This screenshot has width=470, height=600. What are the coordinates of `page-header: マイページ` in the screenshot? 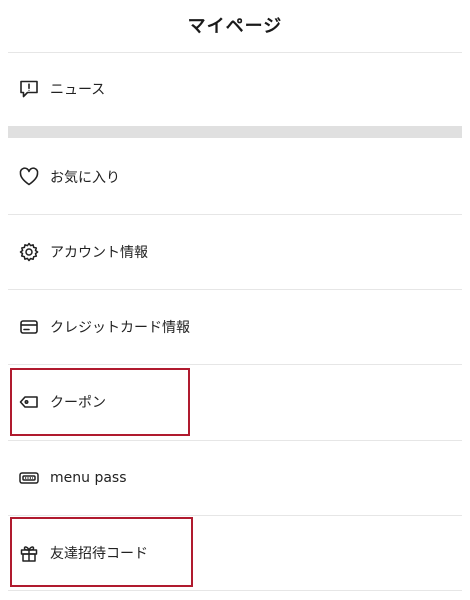 It's located at (235, 25).